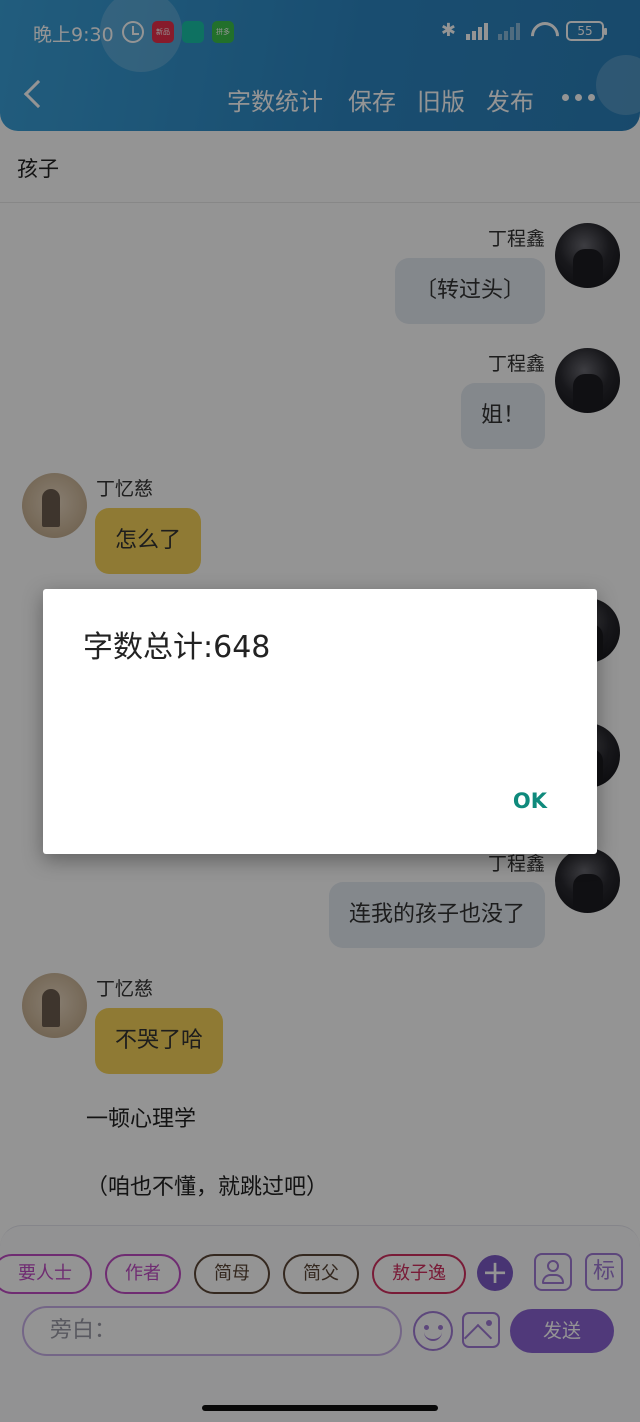 The height and width of the screenshot is (1422, 640). Describe the element at coordinates (530, 801) in the screenshot. I see `ok-button: OK` at that location.